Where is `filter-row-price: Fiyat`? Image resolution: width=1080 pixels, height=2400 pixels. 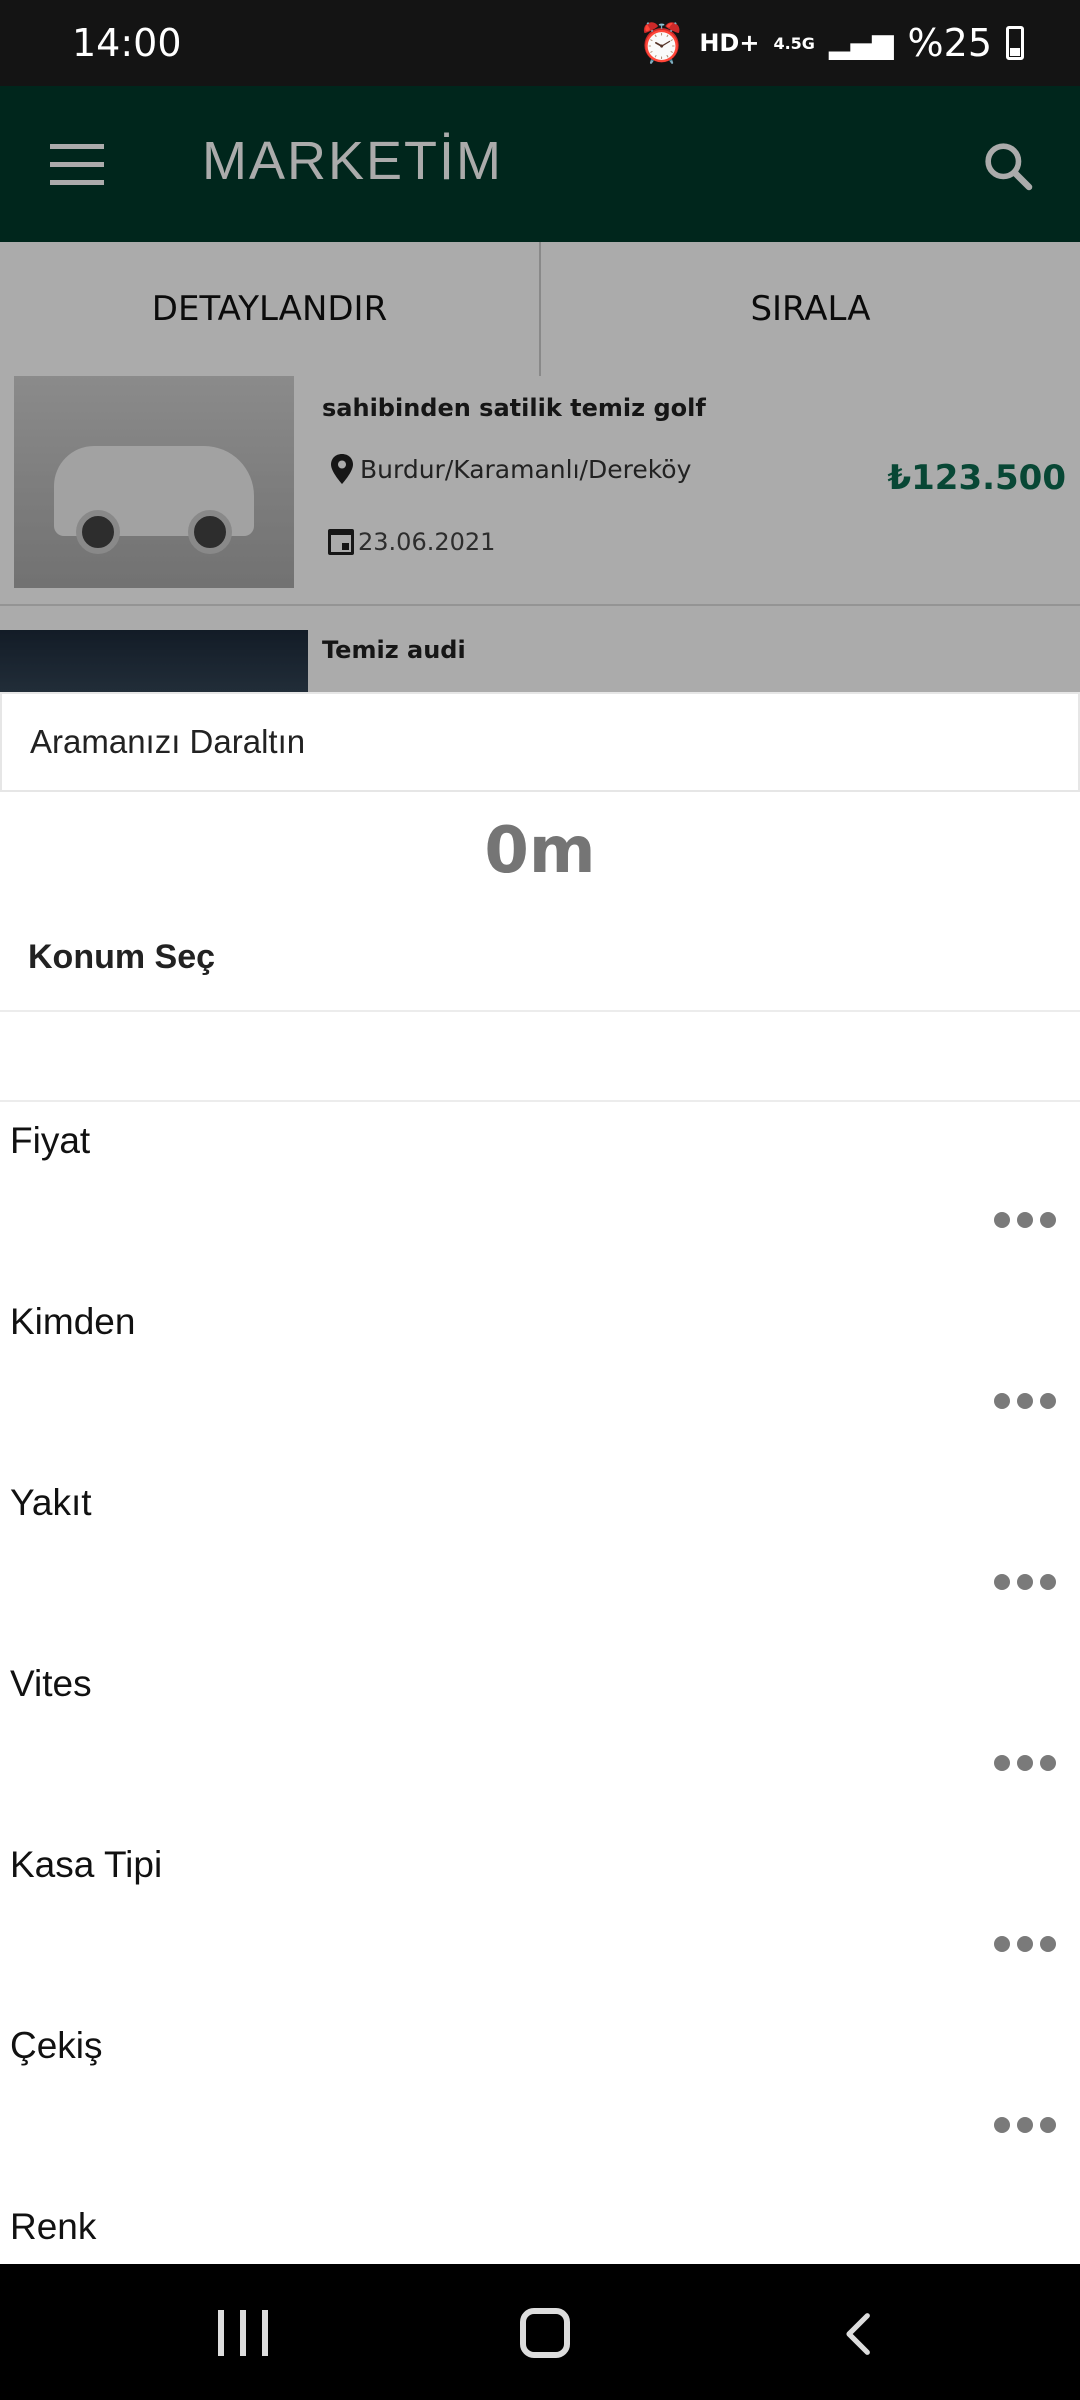
filter-row-price: Fiyat is located at coordinates (540, 1200).